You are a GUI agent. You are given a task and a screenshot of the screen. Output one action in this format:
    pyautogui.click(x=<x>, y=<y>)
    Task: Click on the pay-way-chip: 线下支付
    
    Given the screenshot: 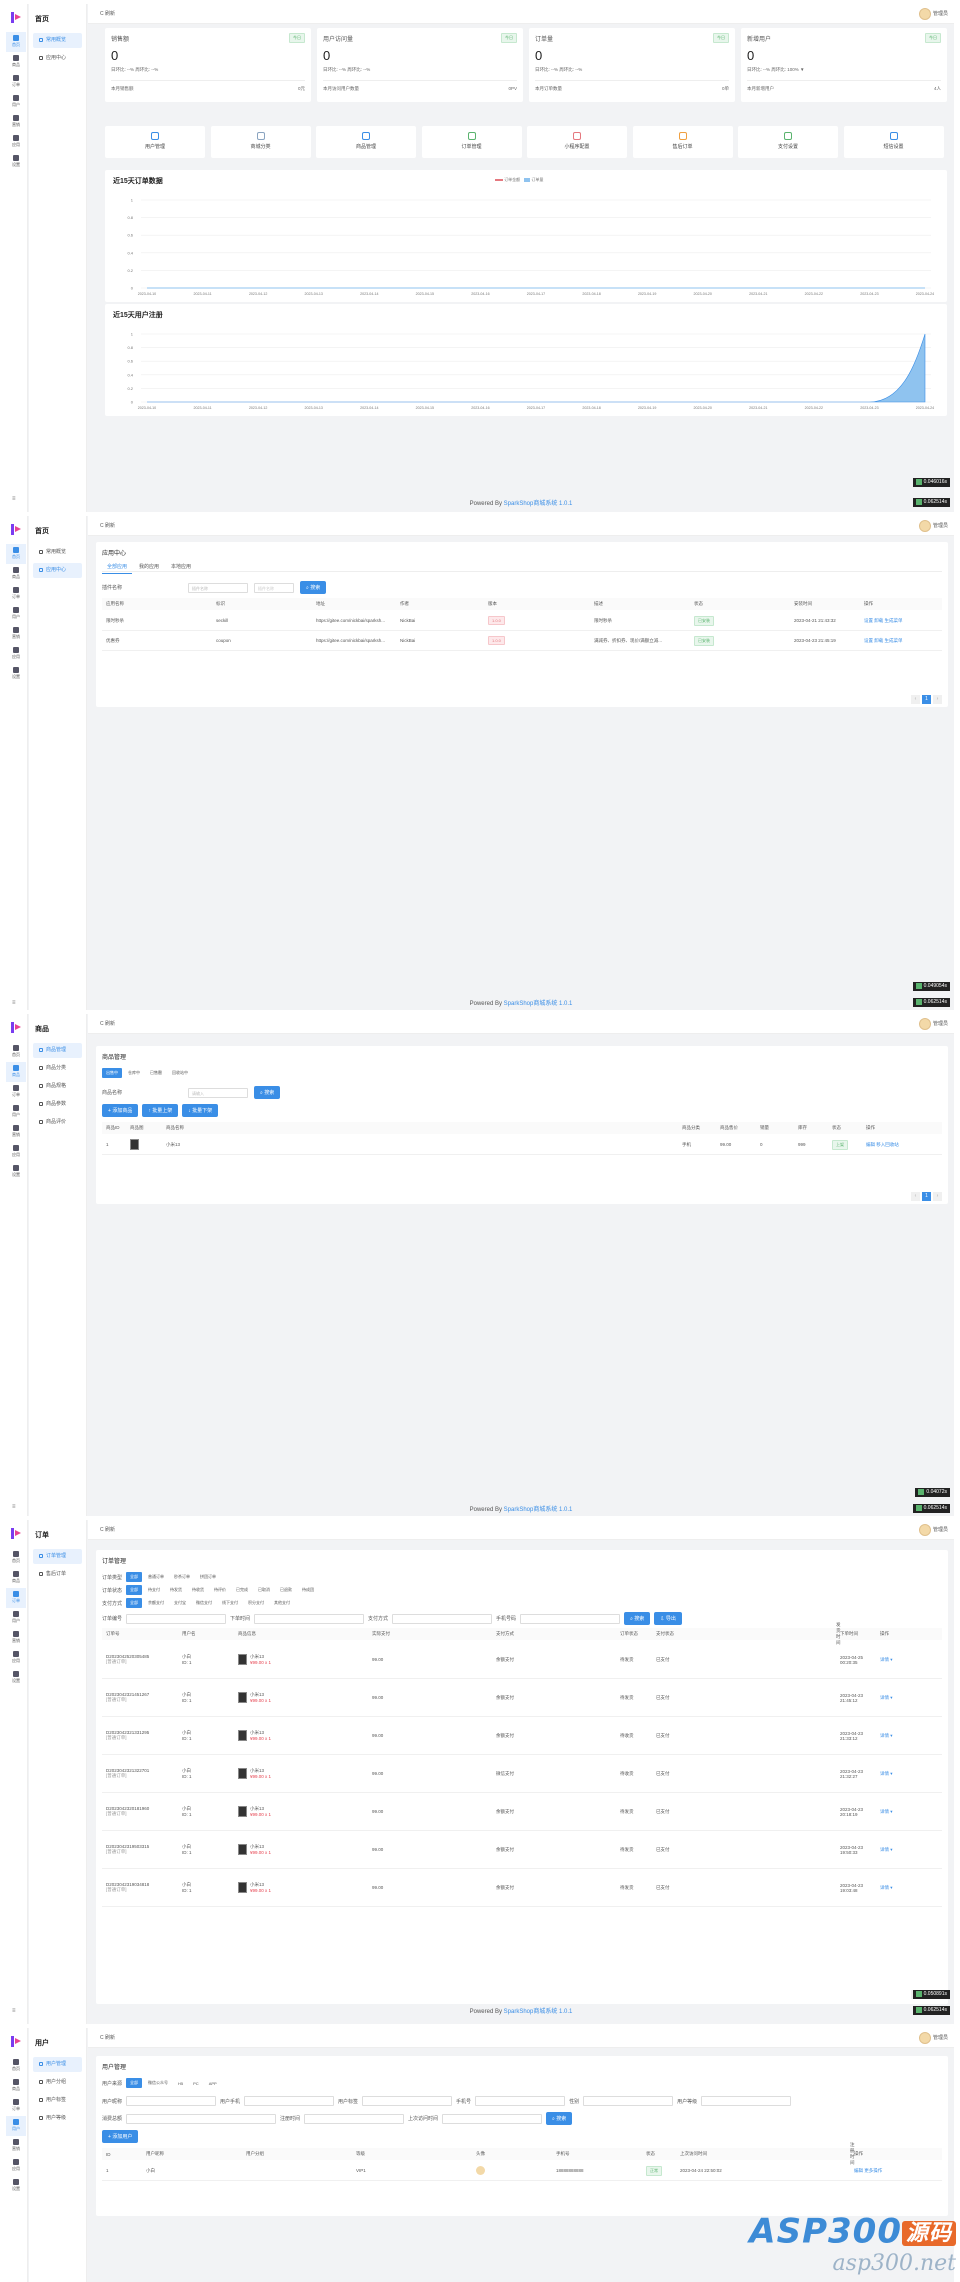 What is the action you would take?
    pyautogui.click(x=230, y=1603)
    